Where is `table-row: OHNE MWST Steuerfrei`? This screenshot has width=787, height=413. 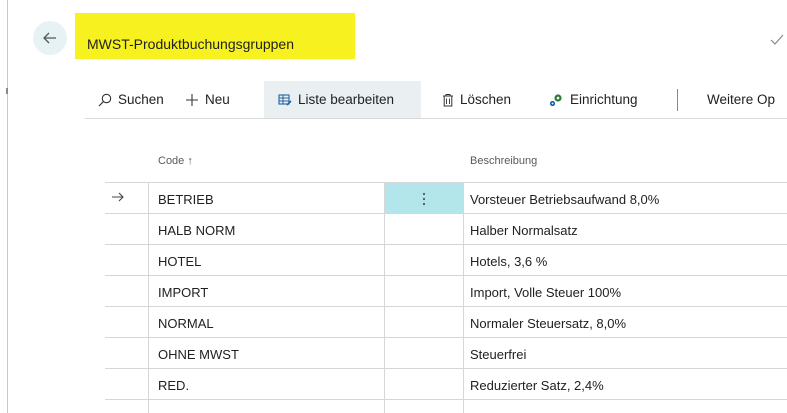 table-row: OHNE MWST Steuerfrei is located at coordinates (446, 353).